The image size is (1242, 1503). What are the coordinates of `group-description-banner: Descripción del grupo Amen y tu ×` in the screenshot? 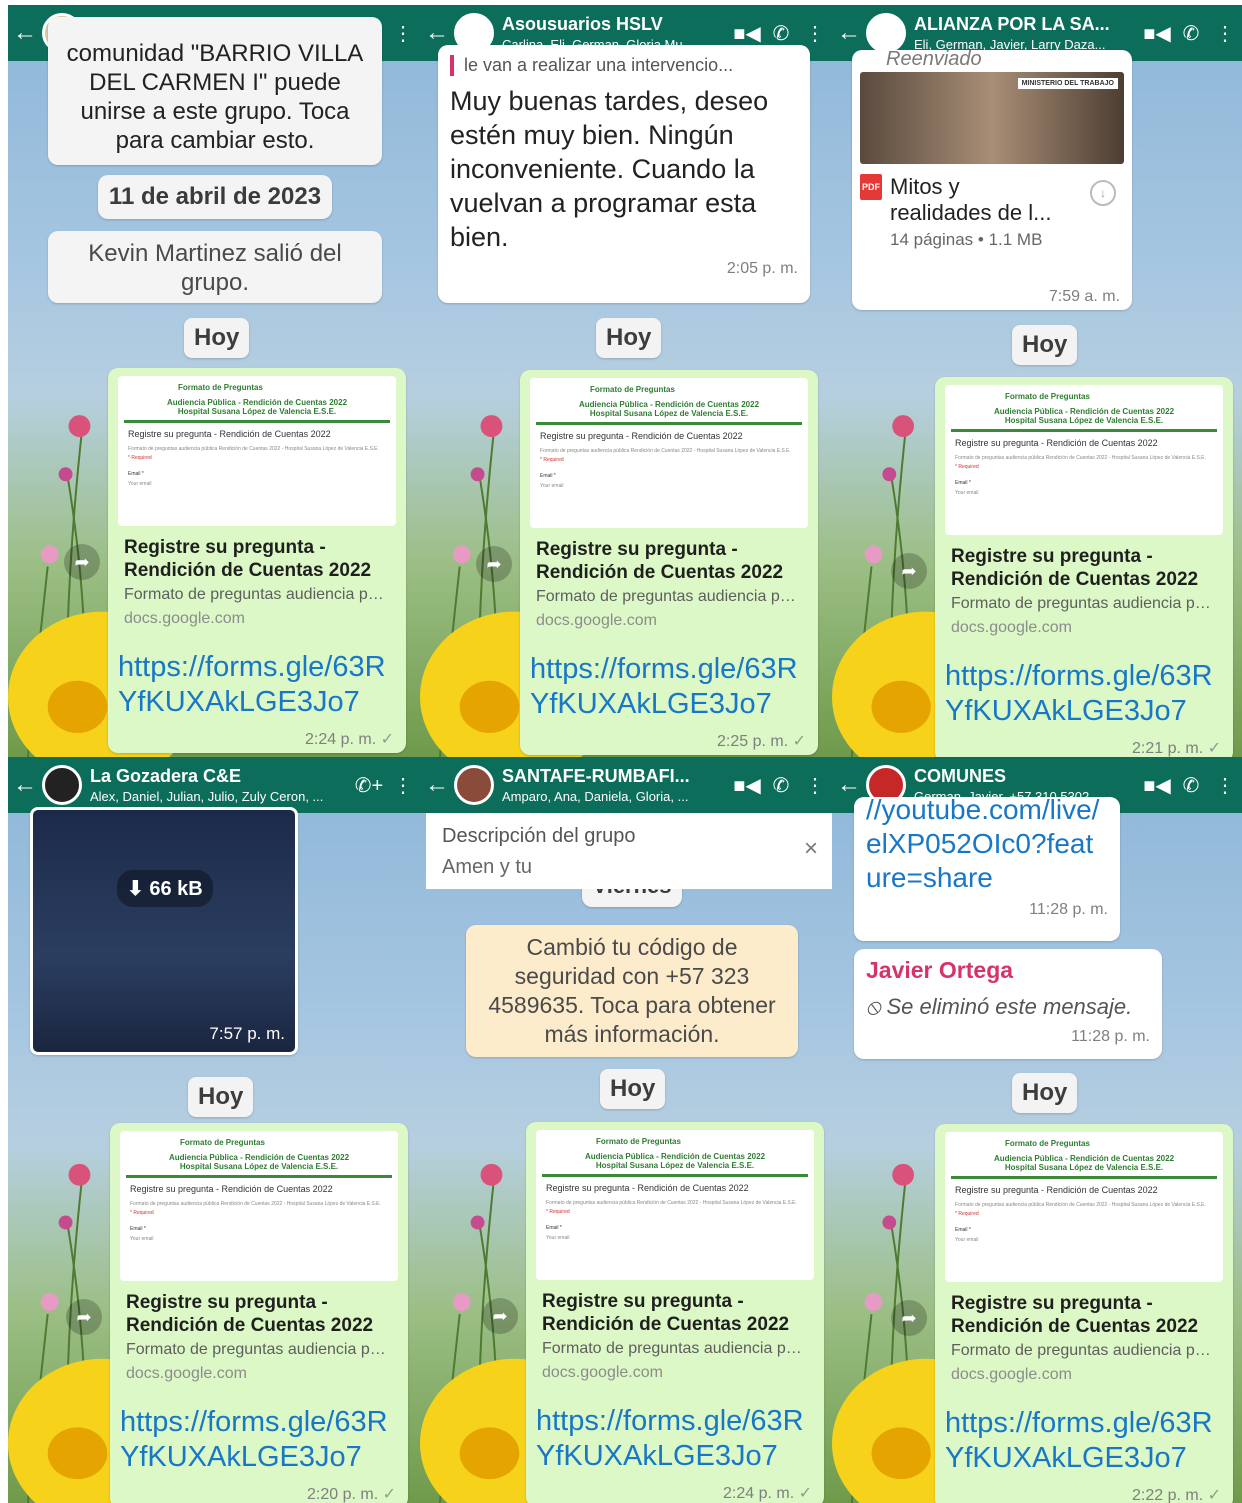 It's located at (629, 851).